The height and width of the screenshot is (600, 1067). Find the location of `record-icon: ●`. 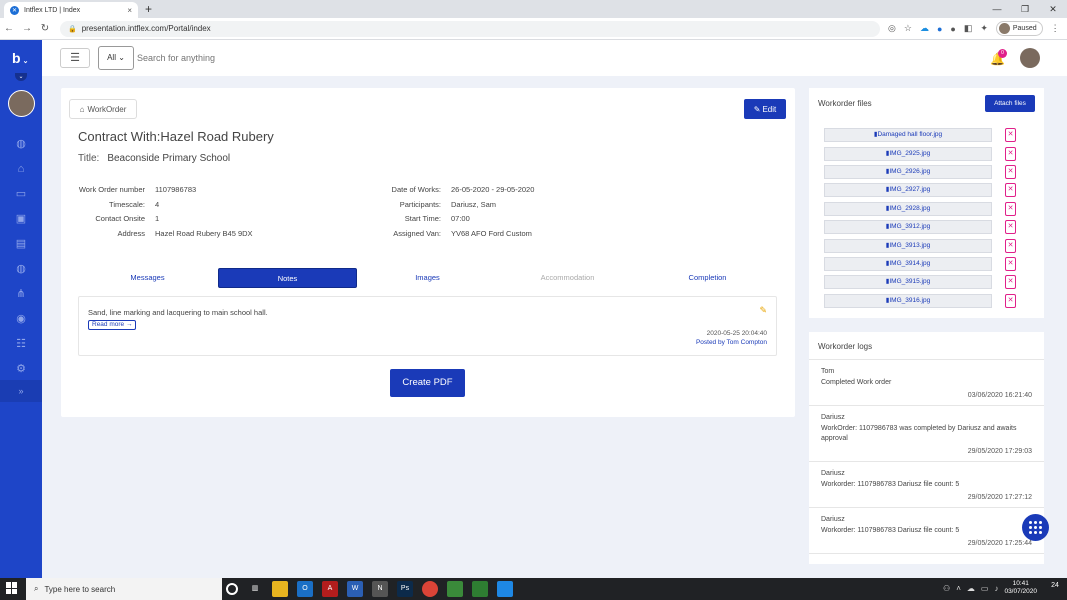

record-icon: ● is located at coordinates (952, 29).